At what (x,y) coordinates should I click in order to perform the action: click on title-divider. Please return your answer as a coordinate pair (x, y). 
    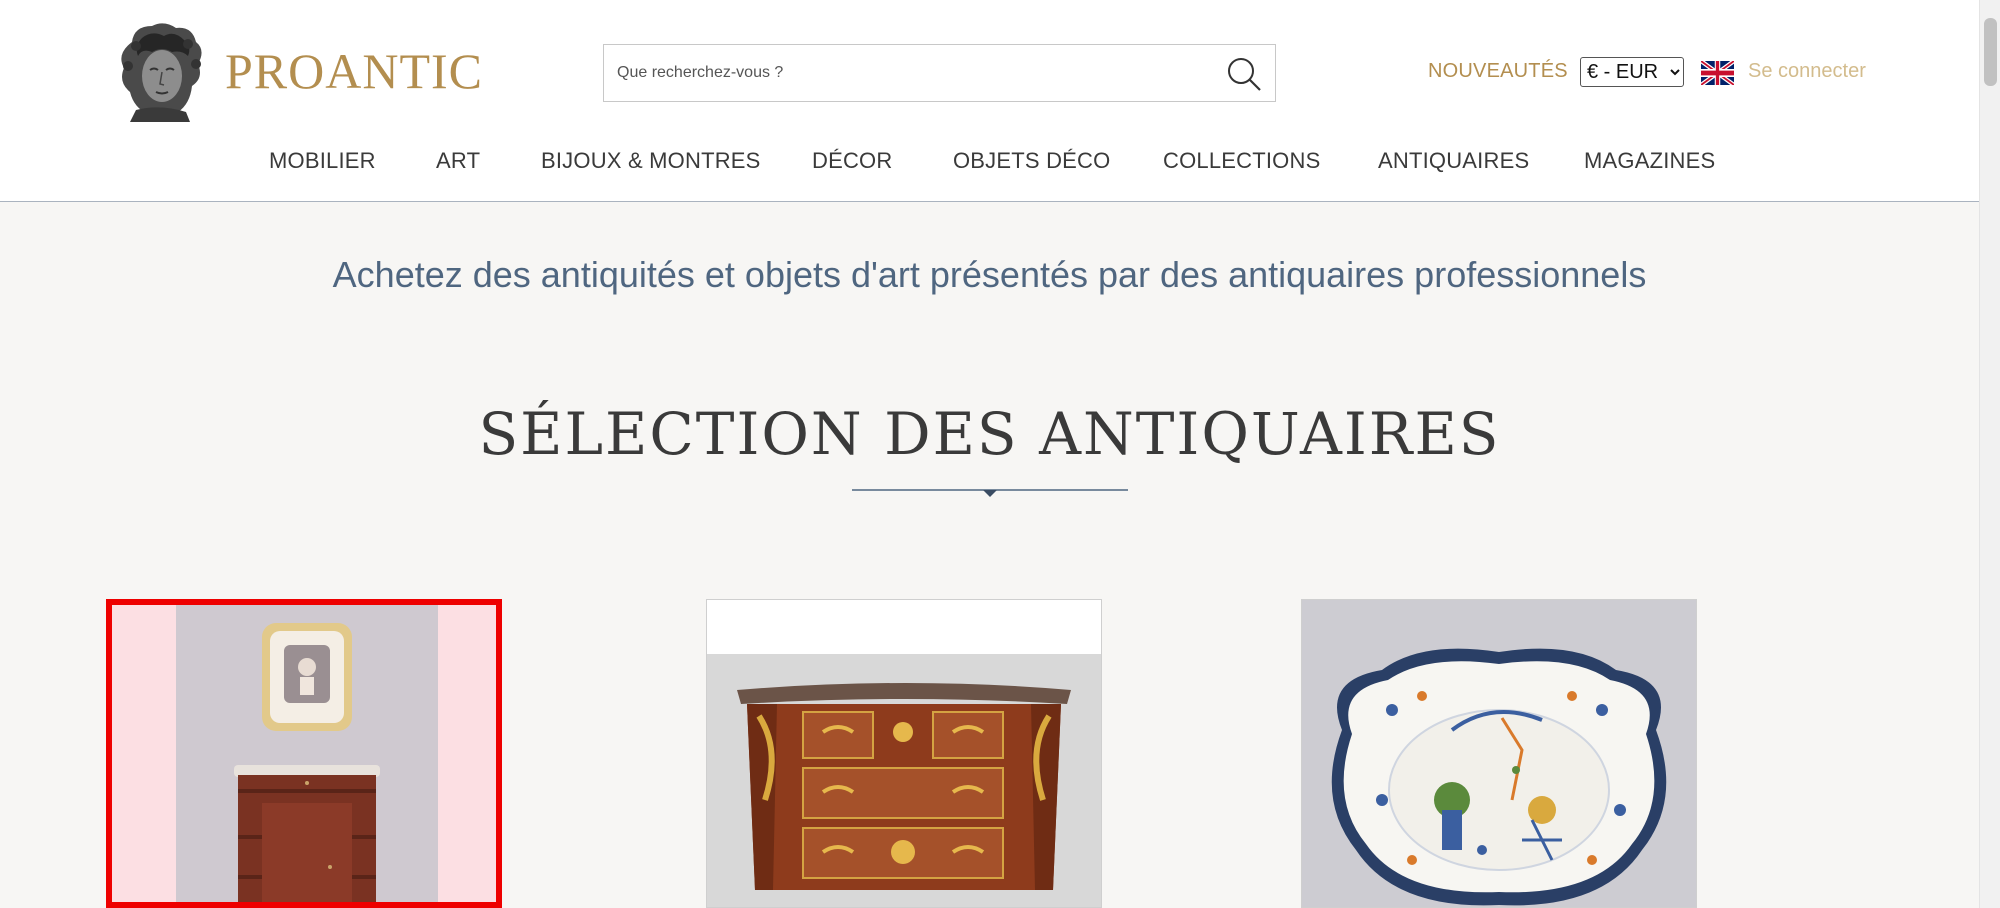
    Looking at the image, I should click on (990, 493).